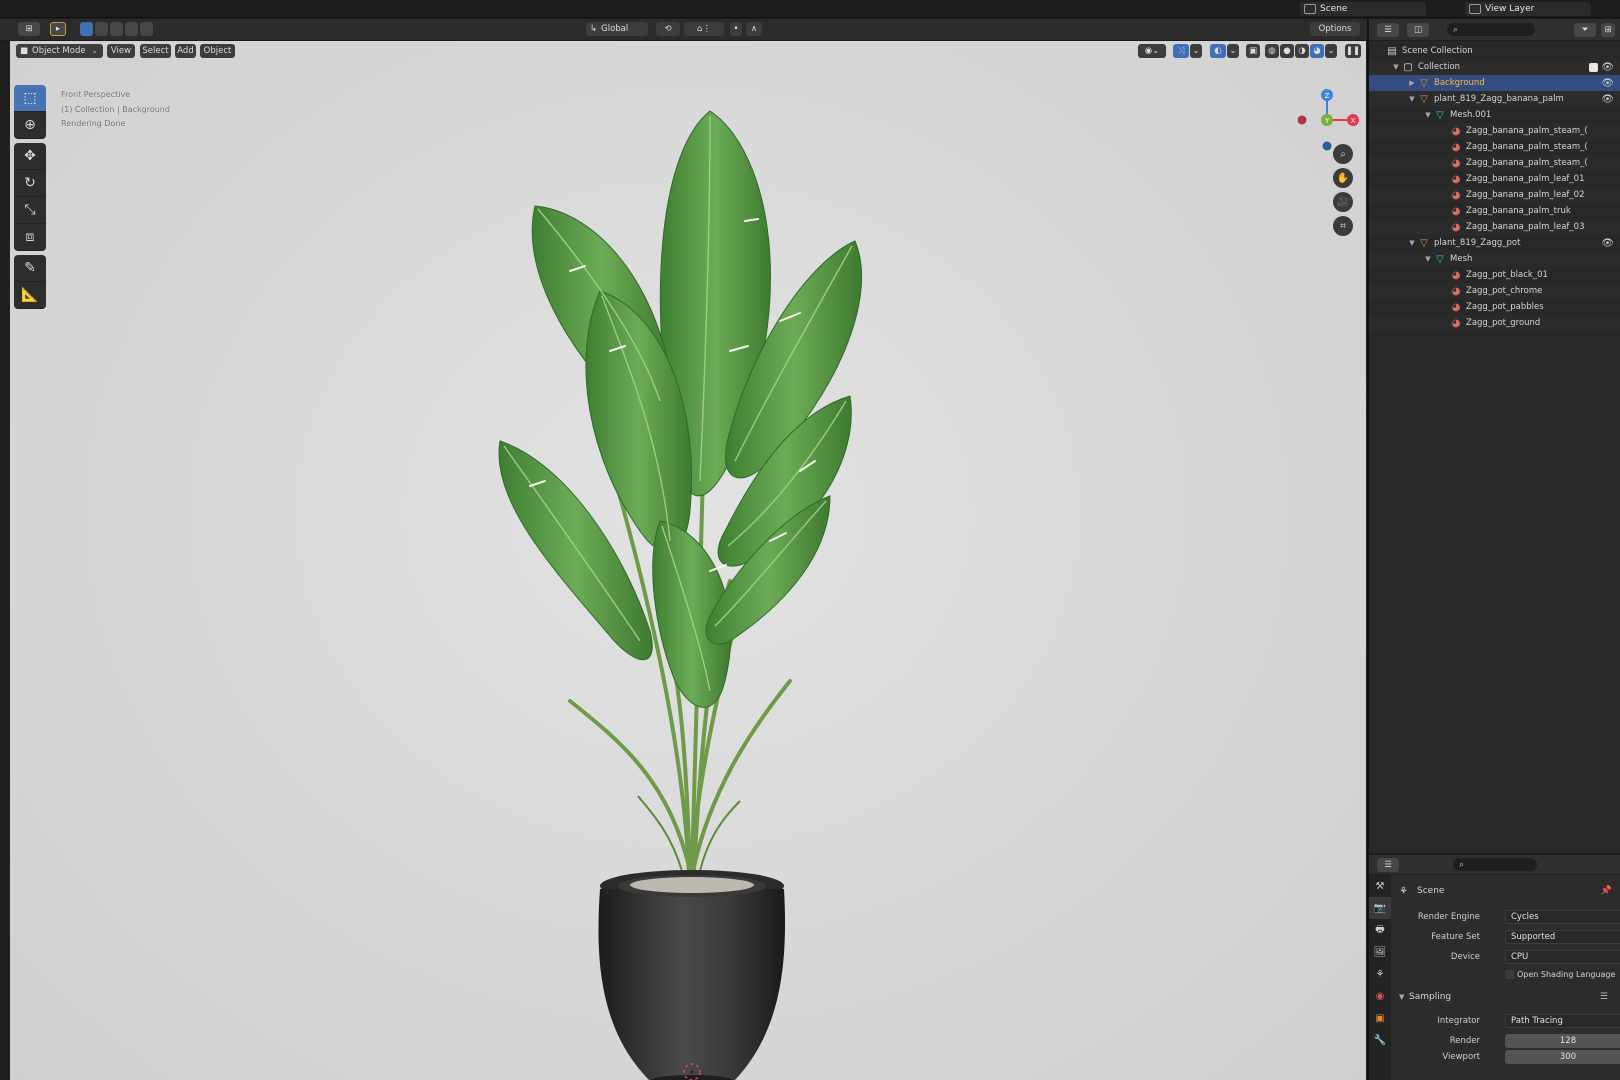 The image size is (1620, 1080). What do you see at coordinates (1562, 917) in the screenshot?
I see `render-engine-dropdown: Cycles⌄` at bounding box center [1562, 917].